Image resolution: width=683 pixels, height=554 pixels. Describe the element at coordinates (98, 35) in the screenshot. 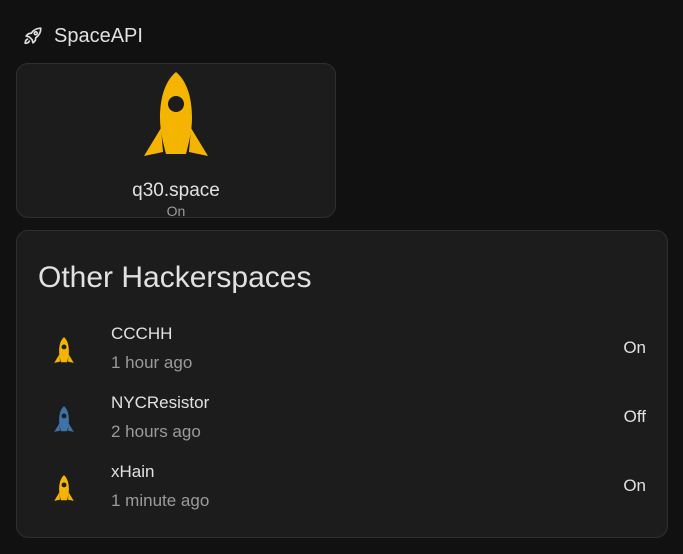

I see `card-title: SpaceAPI` at that location.